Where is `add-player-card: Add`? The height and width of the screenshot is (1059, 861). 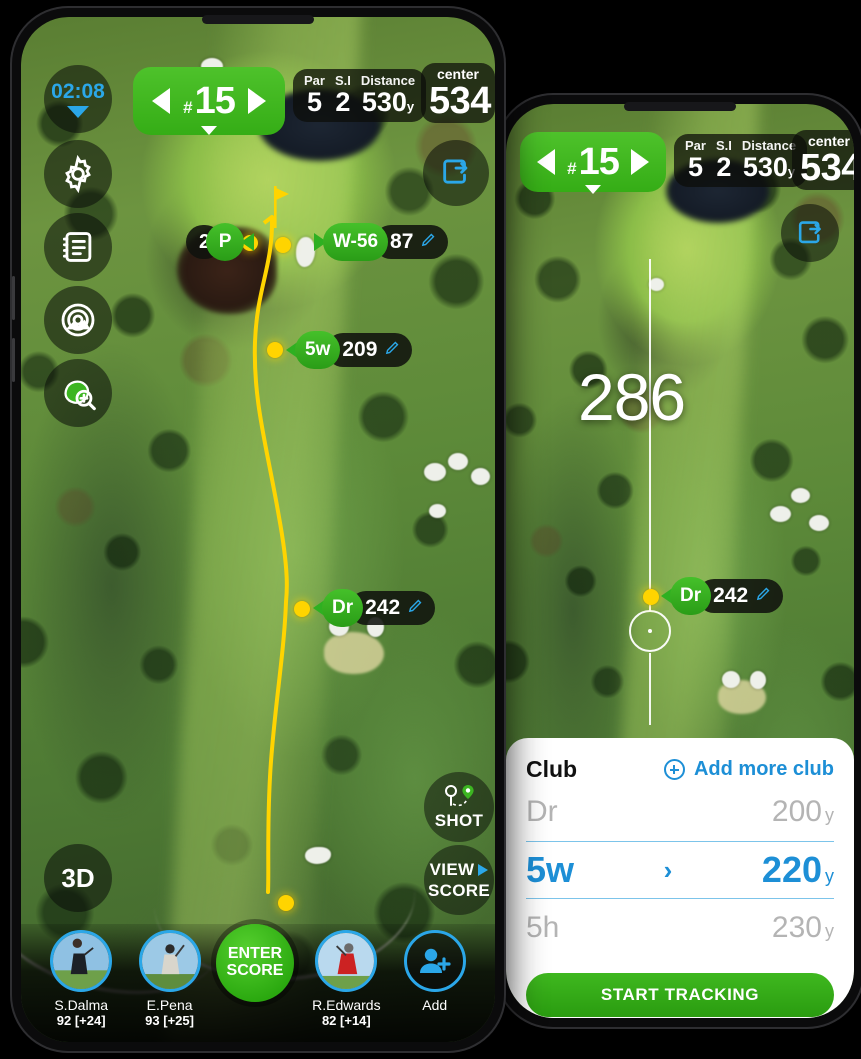
add-player-card: Add is located at coordinates (435, 971).